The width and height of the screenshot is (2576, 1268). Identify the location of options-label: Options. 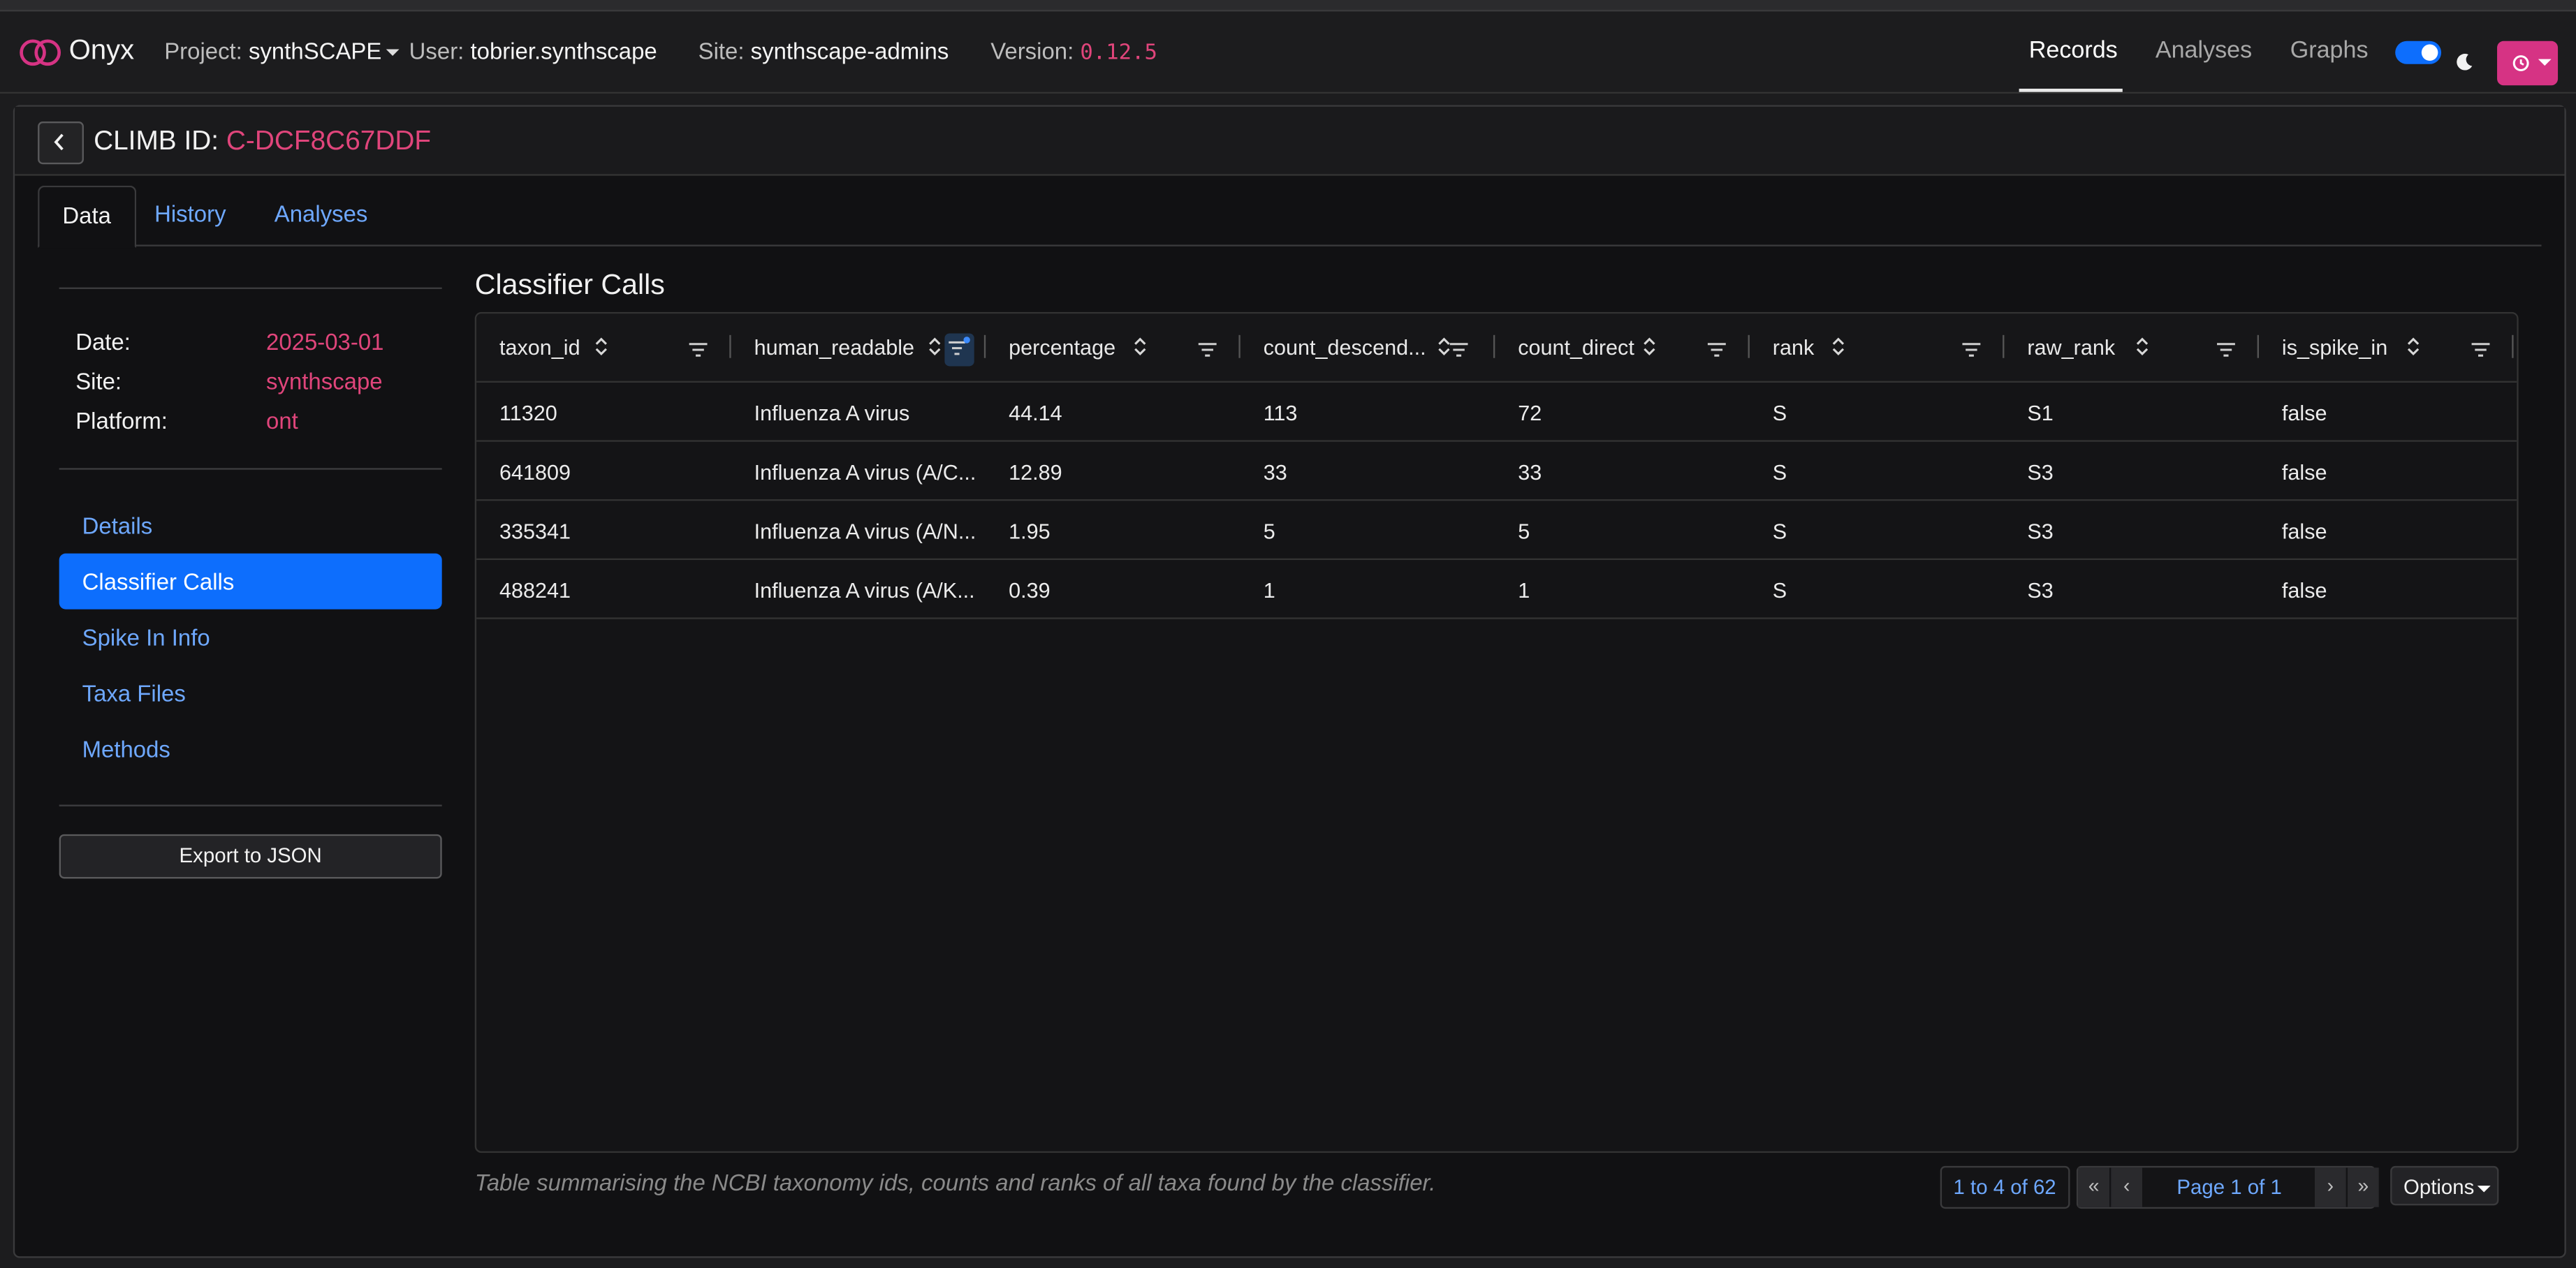
(2439, 1187).